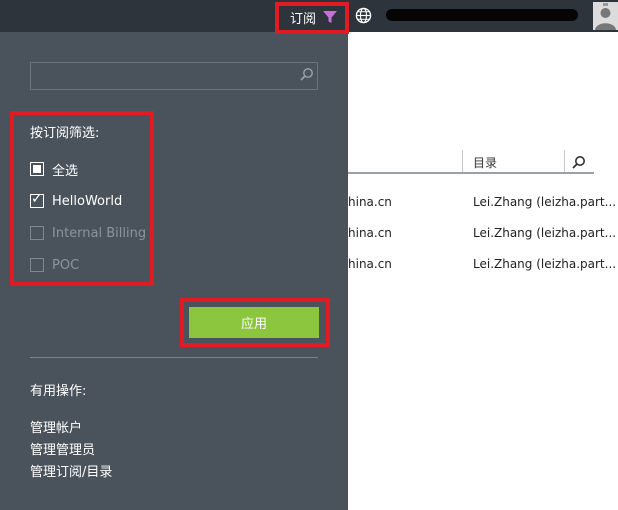  I want to click on manage-subscriptions-link: 管理订阅/目录, so click(71, 470).